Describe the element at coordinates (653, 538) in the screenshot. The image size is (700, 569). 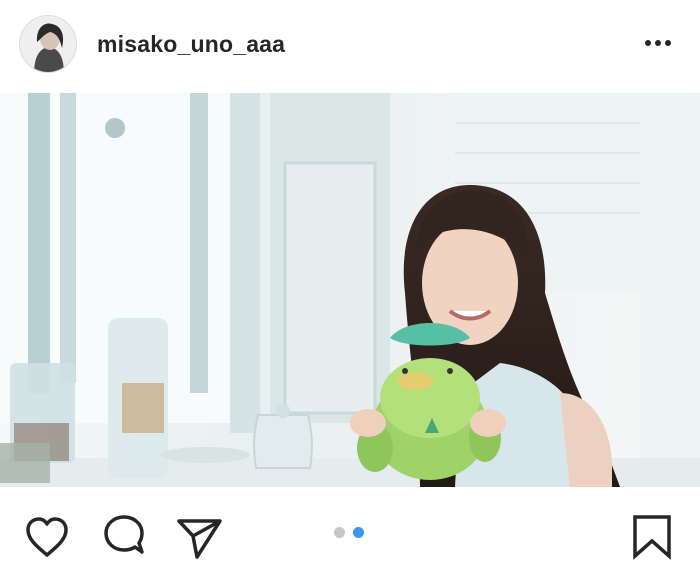
I see `bookmark-icon` at that location.